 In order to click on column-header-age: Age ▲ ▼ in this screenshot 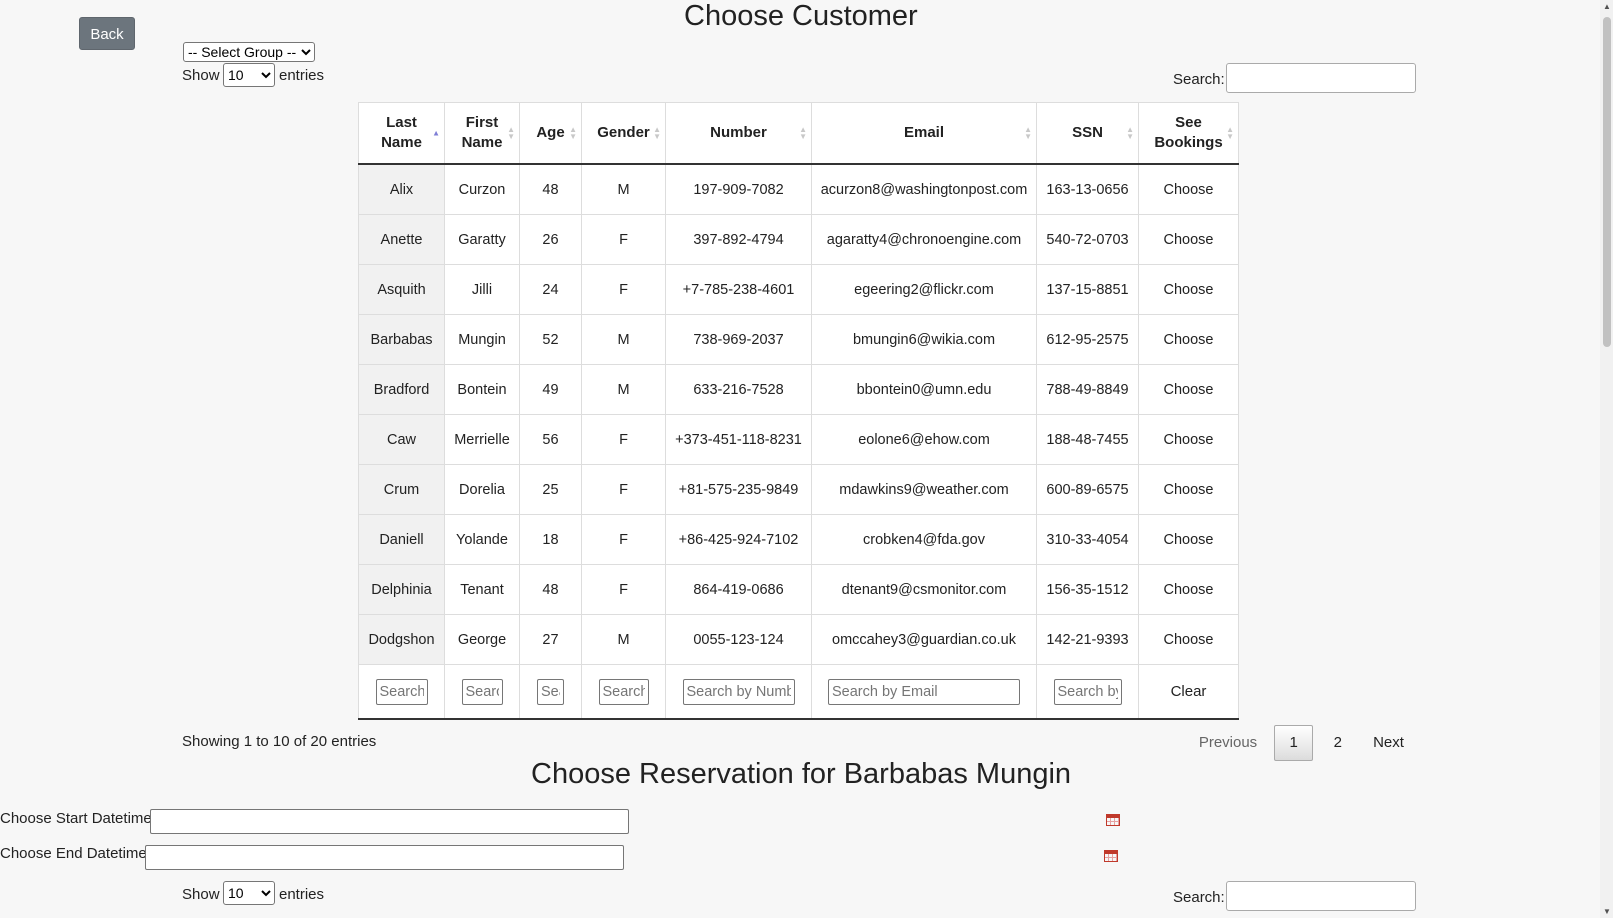, I will do `click(550, 133)`.